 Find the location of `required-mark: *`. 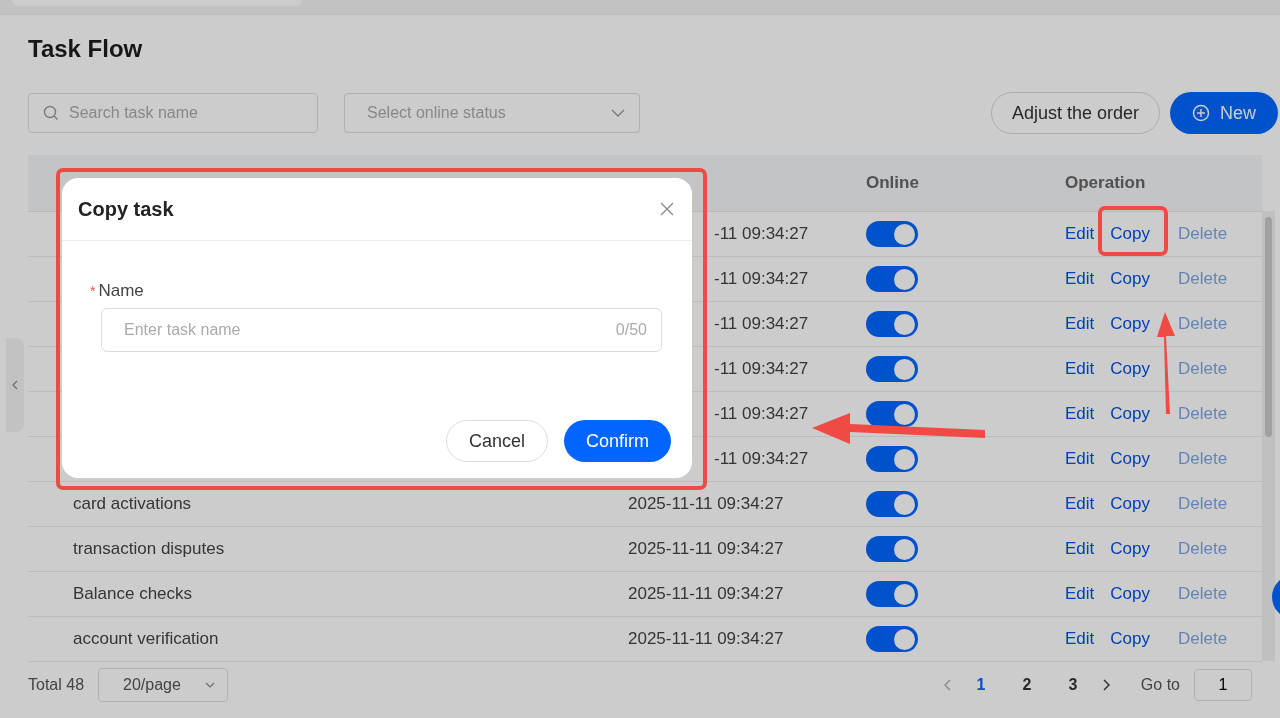

required-mark: * is located at coordinates (93, 291).